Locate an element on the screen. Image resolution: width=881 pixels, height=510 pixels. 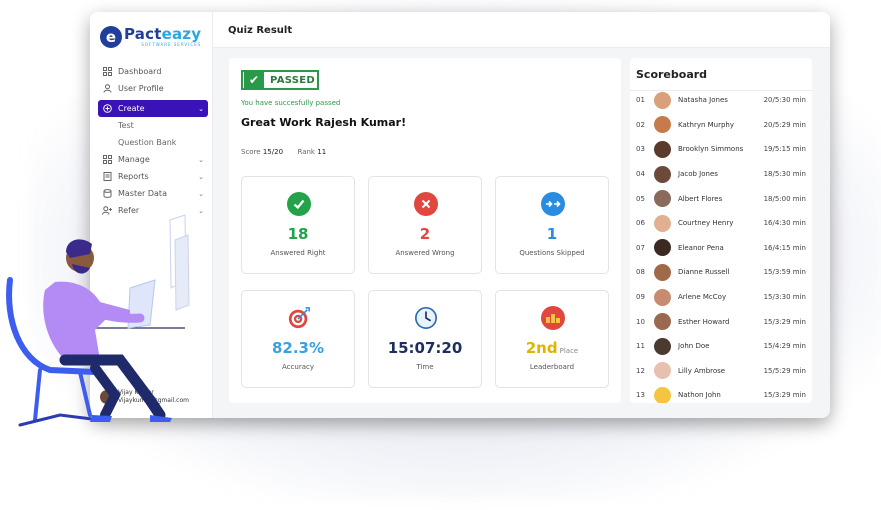
person-illustration is located at coordinates (98, 320).